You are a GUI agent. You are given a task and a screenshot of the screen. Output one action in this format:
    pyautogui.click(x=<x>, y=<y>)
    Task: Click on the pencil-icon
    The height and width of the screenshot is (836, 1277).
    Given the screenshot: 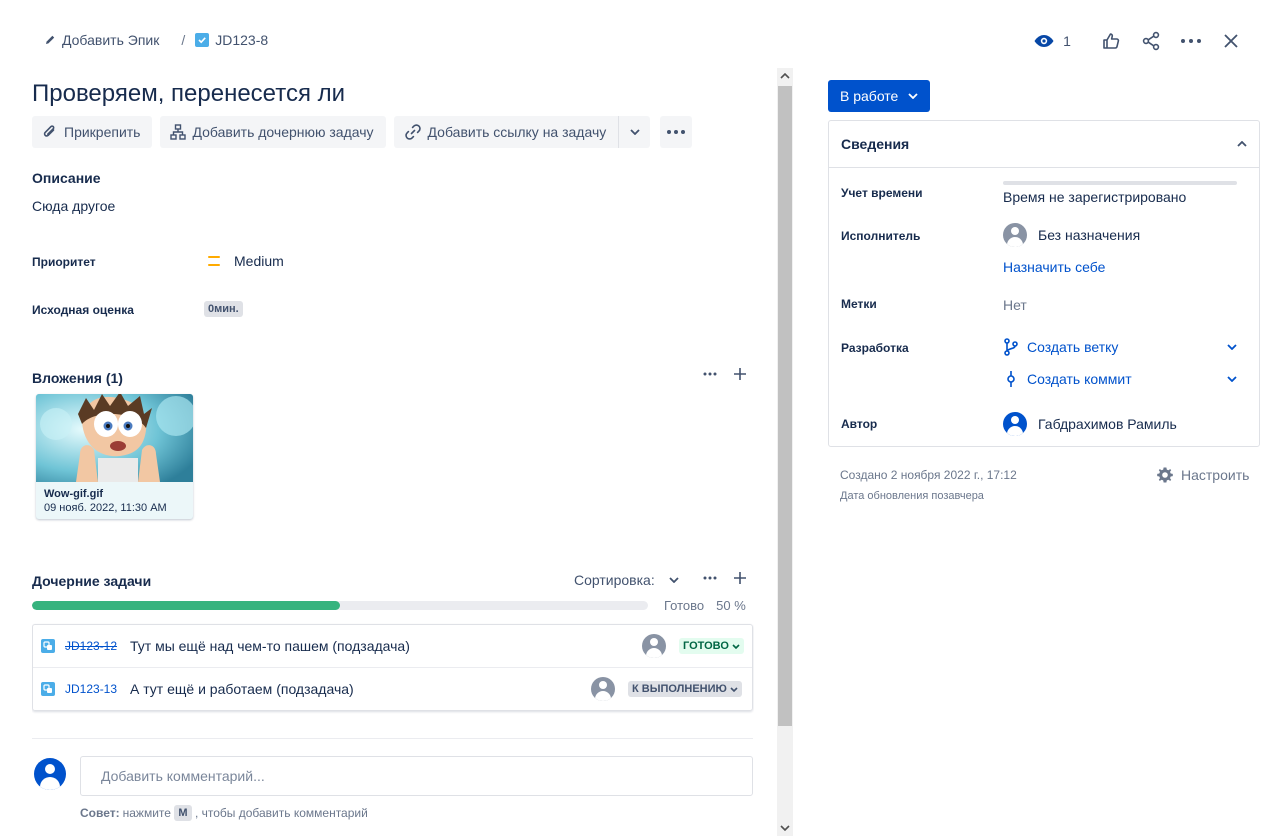 What is the action you would take?
    pyautogui.click(x=50, y=39)
    